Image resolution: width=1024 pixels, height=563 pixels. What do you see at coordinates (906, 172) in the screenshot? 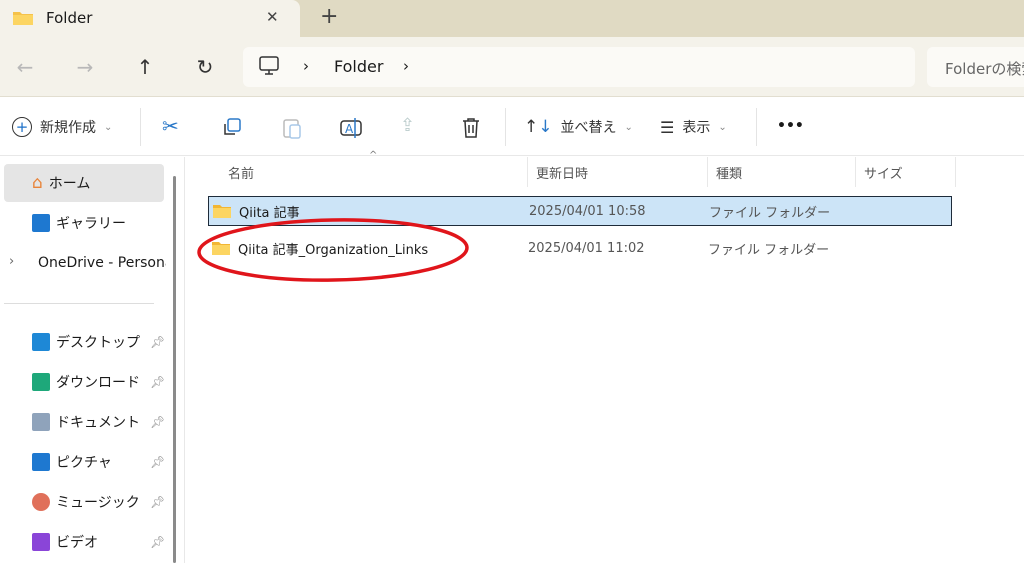
I see `column-header-size: サイズ` at bounding box center [906, 172].